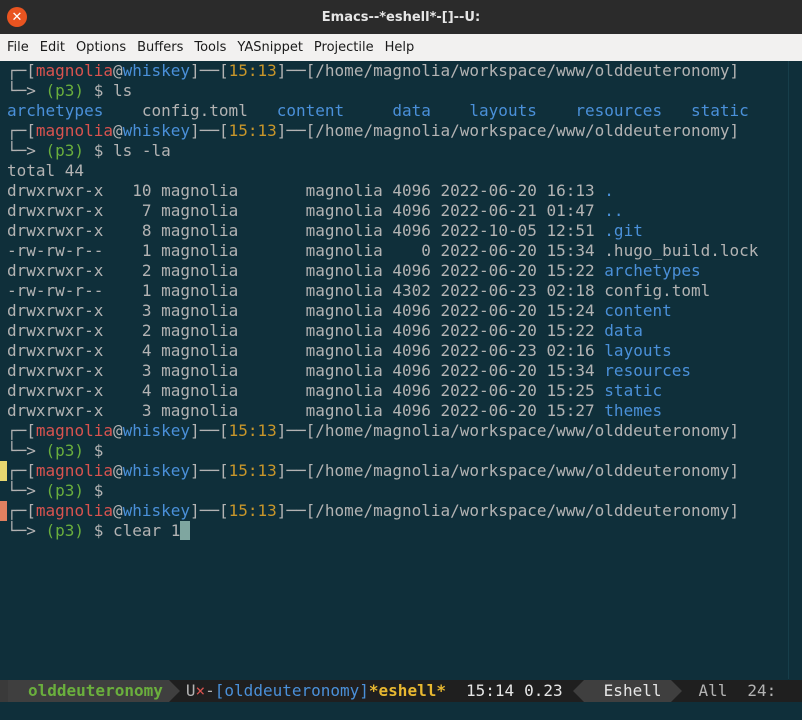  I want to click on minibuffer, so click(401, 711).